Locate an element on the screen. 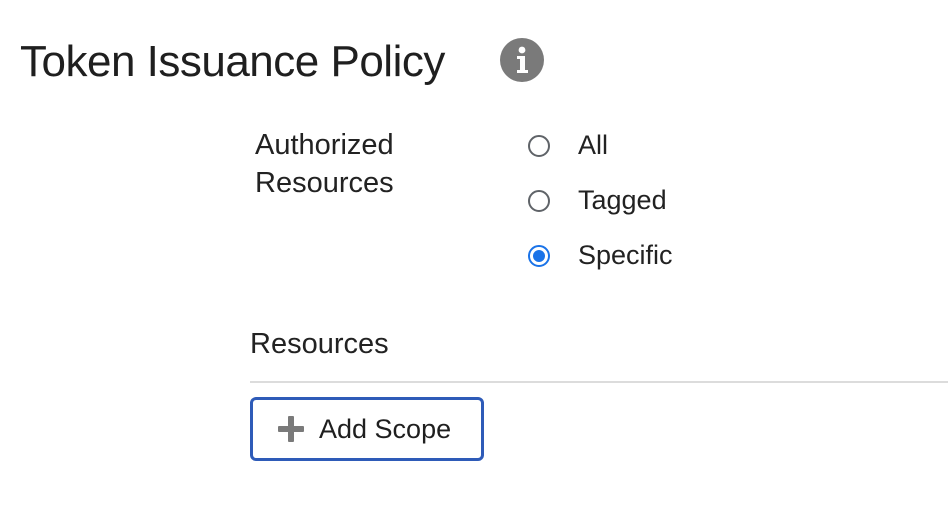 This screenshot has width=948, height=516. info-icon is located at coordinates (522, 60).